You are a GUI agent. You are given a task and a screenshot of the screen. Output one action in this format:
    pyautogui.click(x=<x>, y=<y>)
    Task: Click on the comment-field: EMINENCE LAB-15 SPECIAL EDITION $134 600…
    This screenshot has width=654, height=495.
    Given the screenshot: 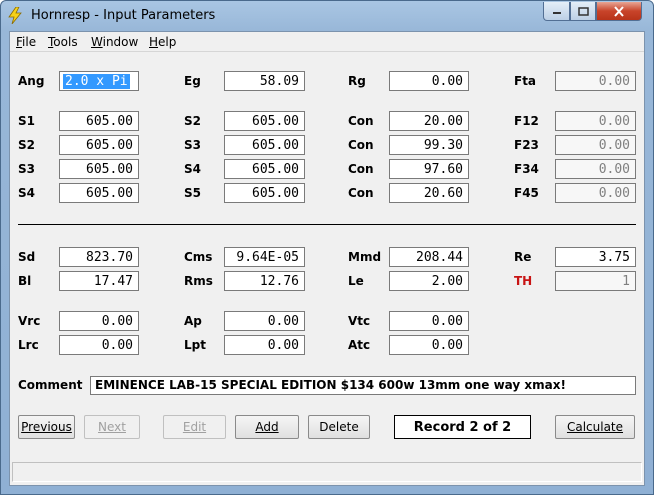 What is the action you would take?
    pyautogui.click(x=363, y=385)
    